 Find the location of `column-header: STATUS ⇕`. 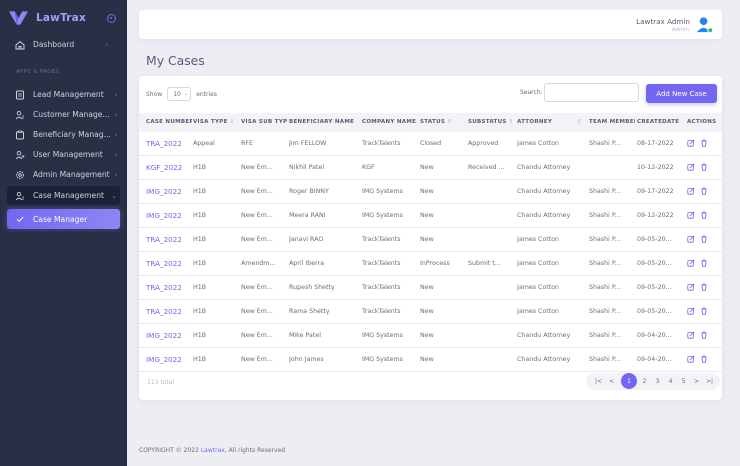

column-header: STATUS ⇕ is located at coordinates (443, 122).